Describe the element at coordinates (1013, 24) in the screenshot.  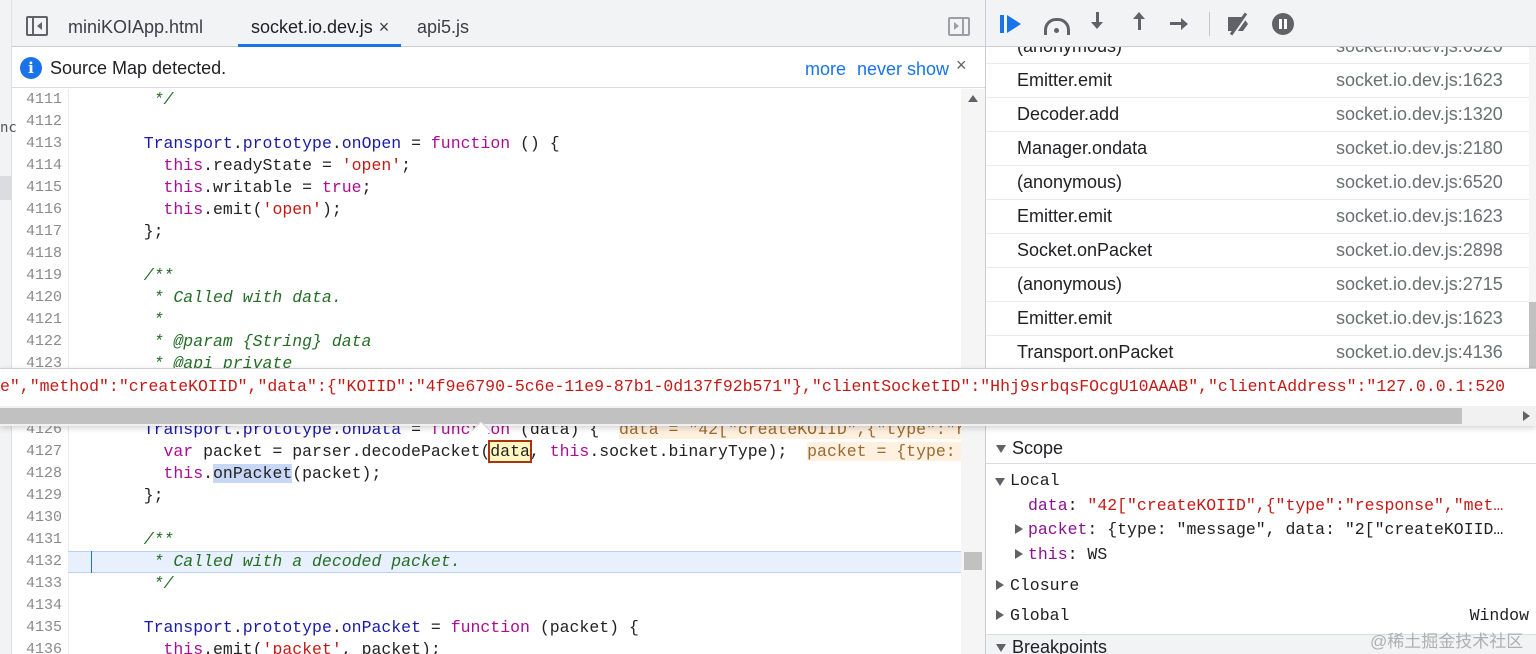
I see `resume-icon` at that location.